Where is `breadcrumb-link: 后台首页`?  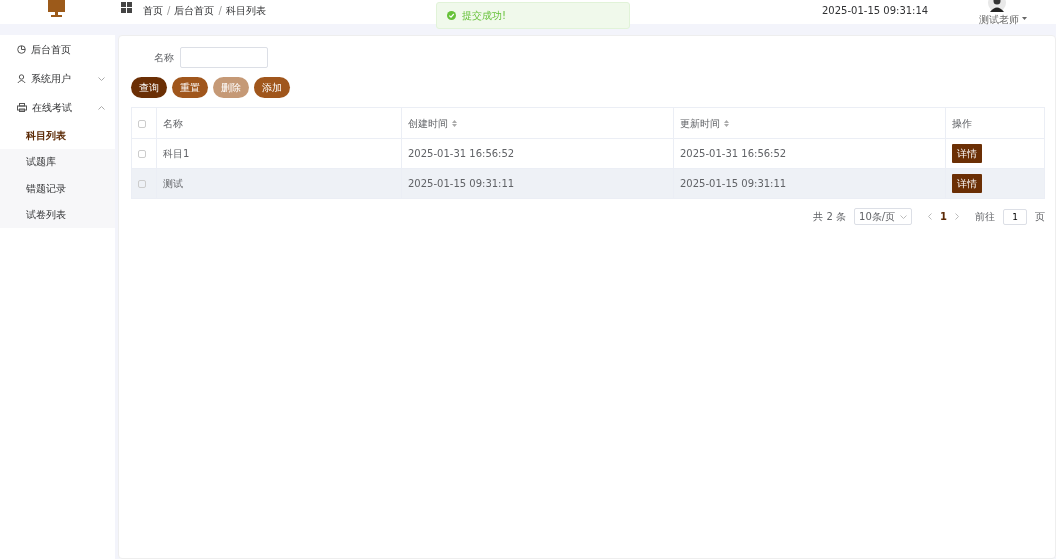 breadcrumb-link: 后台首页 is located at coordinates (194, 10).